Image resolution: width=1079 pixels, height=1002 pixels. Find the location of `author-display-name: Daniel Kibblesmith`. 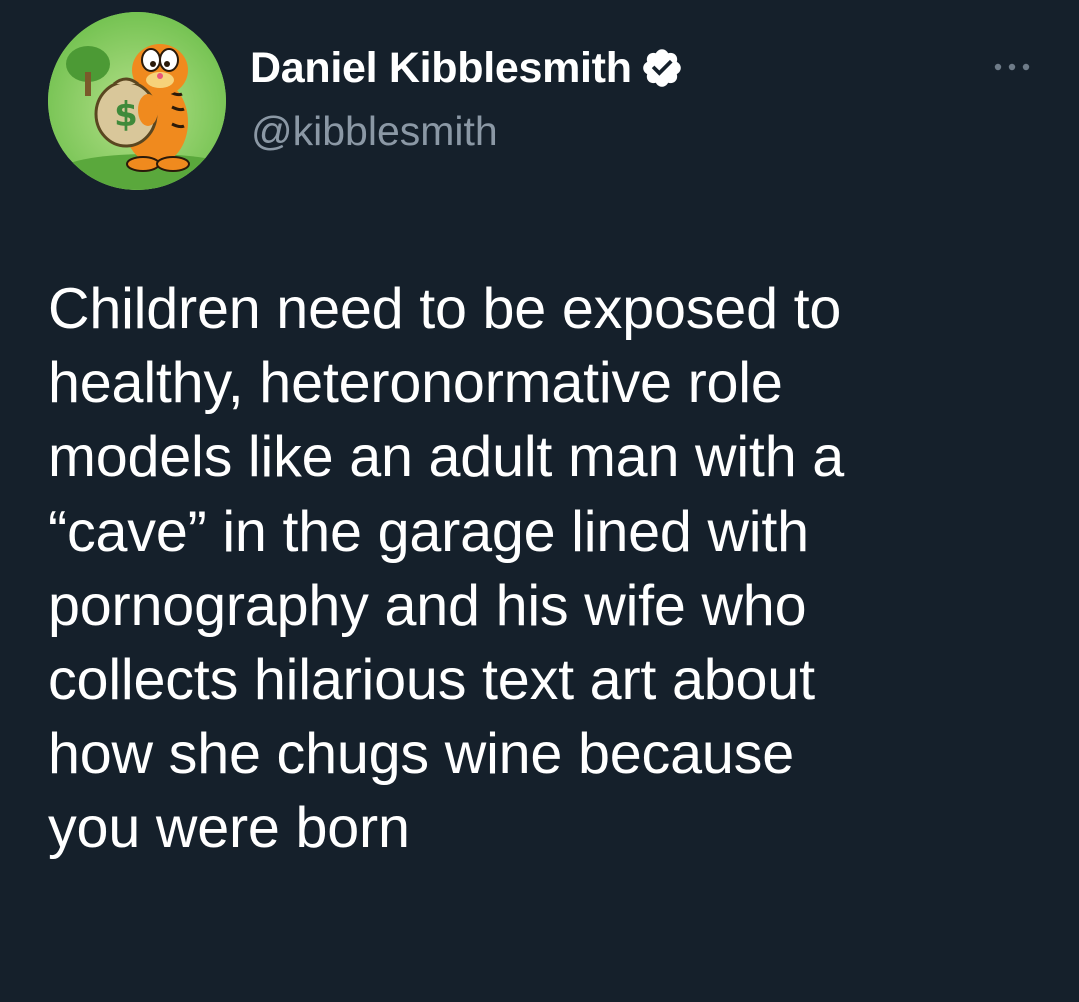

author-display-name: Daniel Kibblesmith is located at coordinates (441, 68).